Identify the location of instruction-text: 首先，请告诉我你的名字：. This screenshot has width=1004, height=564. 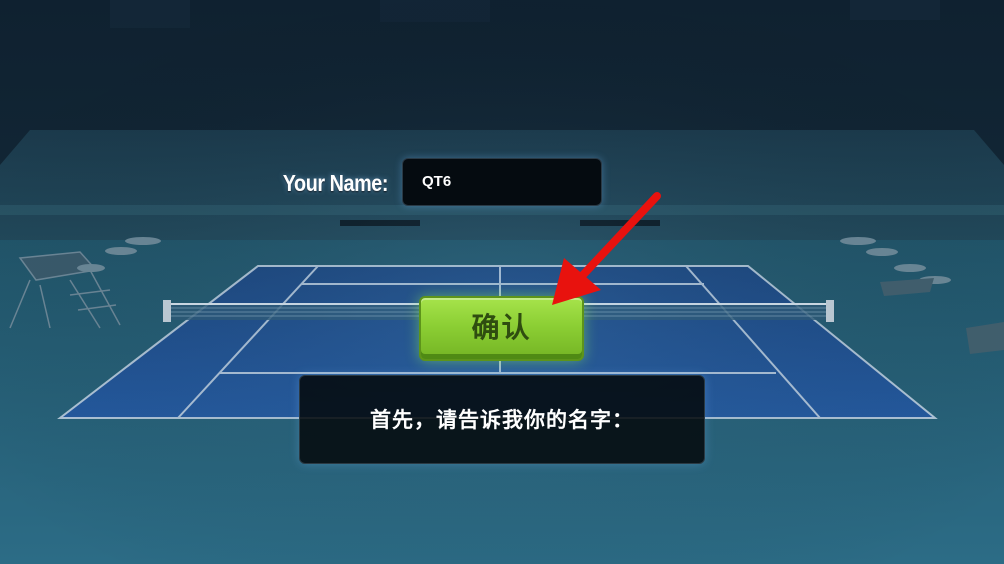
(502, 420).